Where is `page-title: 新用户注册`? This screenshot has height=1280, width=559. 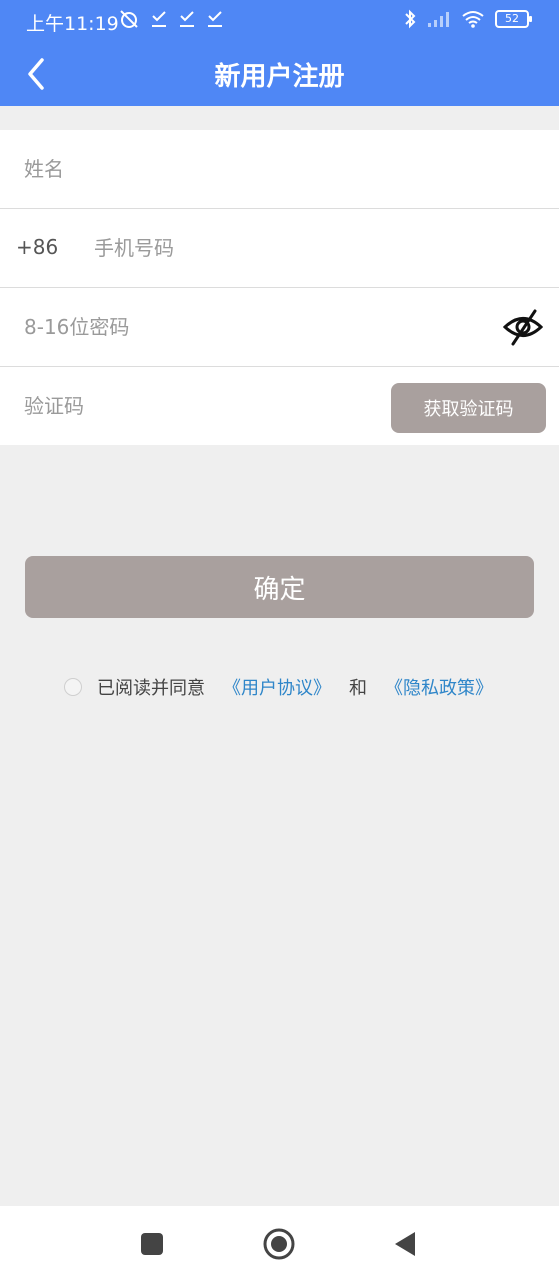
page-title: 新用户注册 is located at coordinates (279, 77).